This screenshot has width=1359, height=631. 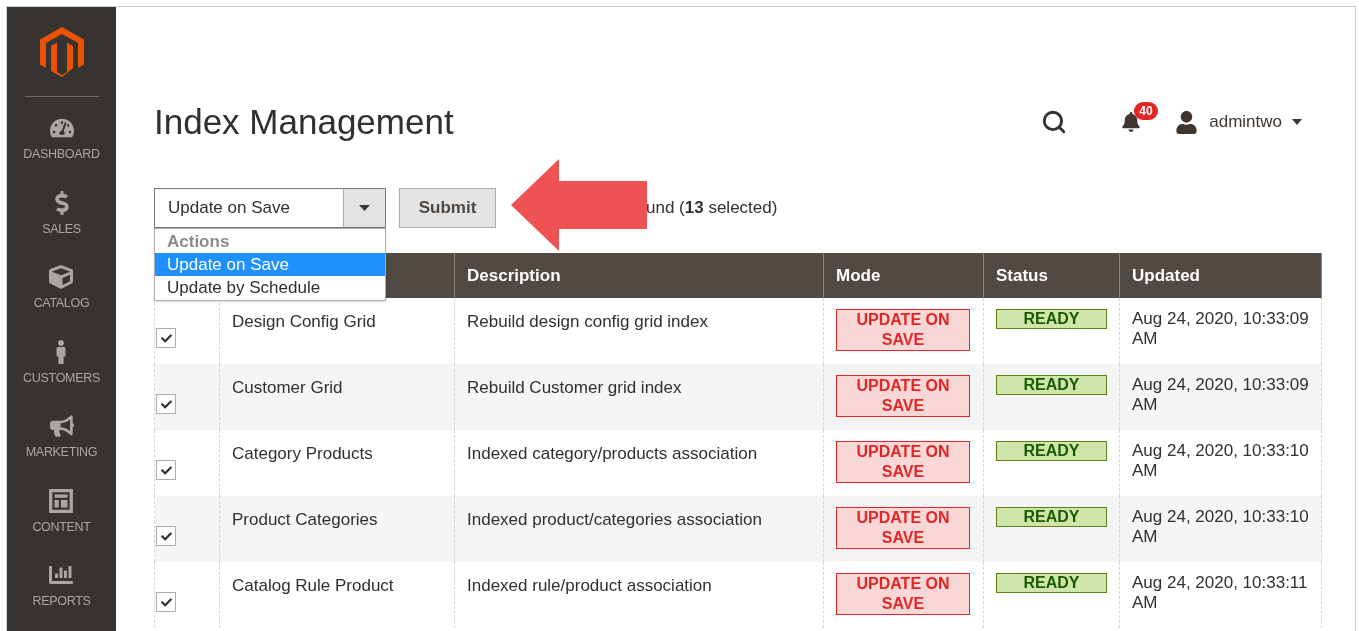 What do you see at coordinates (61, 444) in the screenshot?
I see `sidebar-item: MARKETING` at bounding box center [61, 444].